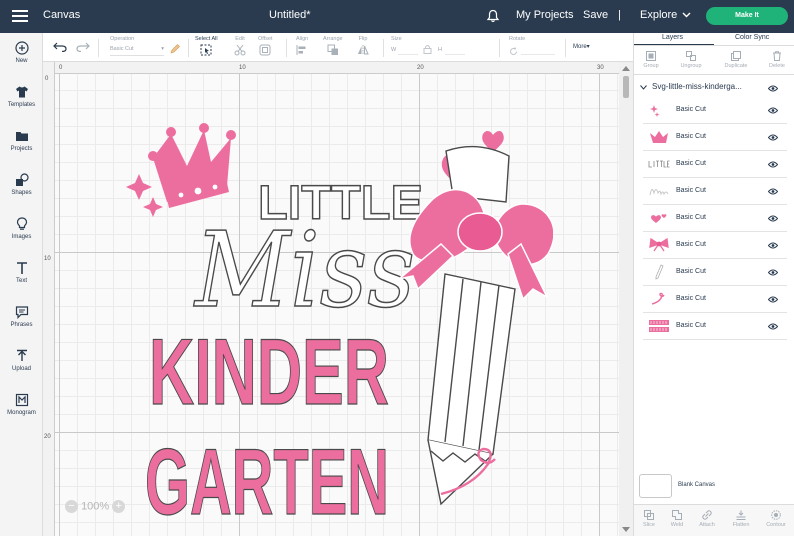 The height and width of the screenshot is (536, 794). What do you see at coordinates (21, 325) in the screenshot?
I see `sidebar-item-phrases: Phrases` at bounding box center [21, 325].